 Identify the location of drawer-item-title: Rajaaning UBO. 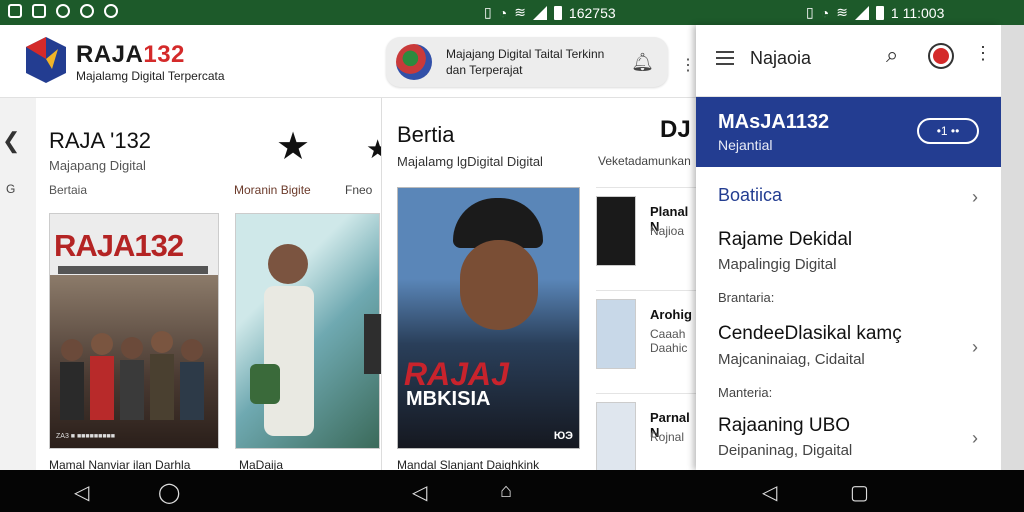
(784, 426).